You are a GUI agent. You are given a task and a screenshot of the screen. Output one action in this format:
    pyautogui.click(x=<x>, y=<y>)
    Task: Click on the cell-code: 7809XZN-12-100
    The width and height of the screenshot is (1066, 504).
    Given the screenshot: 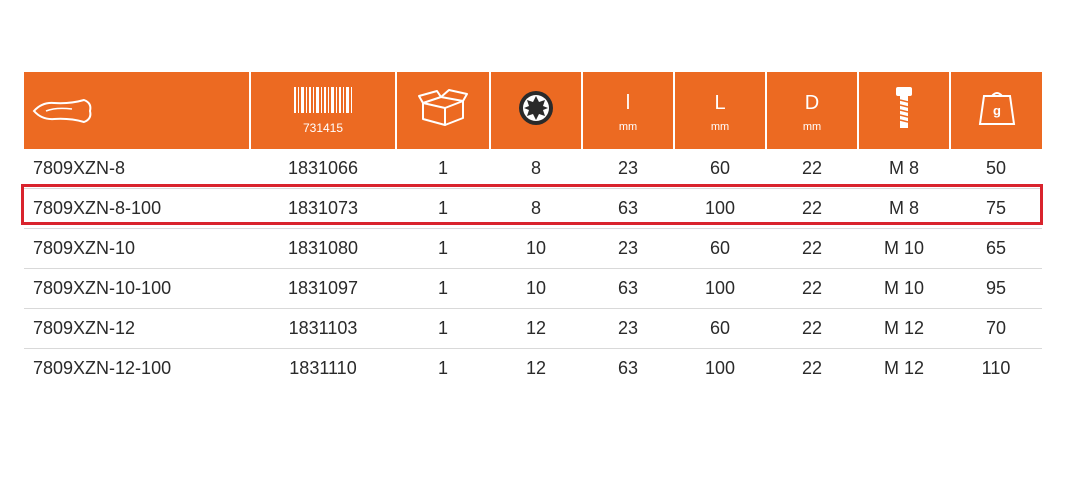 What is the action you would take?
    pyautogui.click(x=102, y=368)
    